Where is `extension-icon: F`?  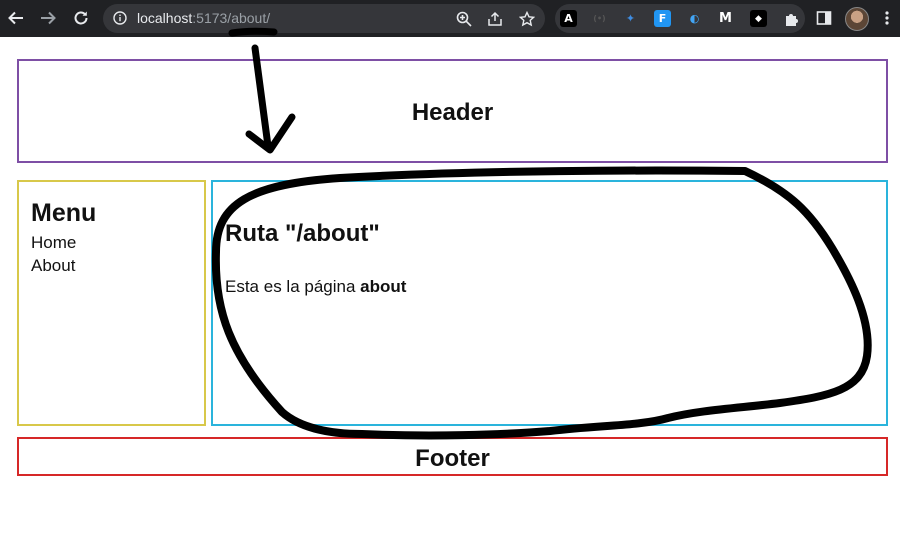
extension-icon: F is located at coordinates (662, 18).